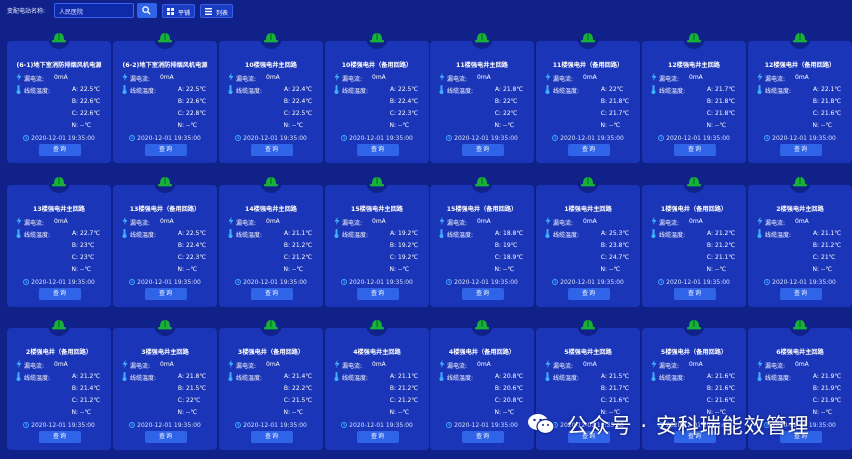  What do you see at coordinates (302, 376) in the screenshot?
I see `phase-a-value: 21.4℃` at bounding box center [302, 376].